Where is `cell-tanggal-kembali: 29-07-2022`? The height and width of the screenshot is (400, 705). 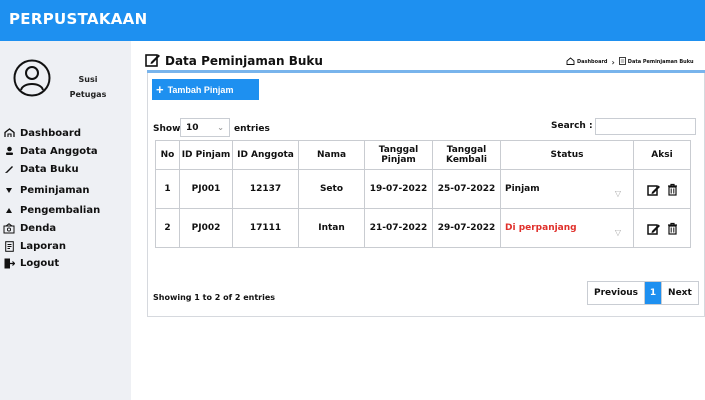 cell-tanggal-kembali: 29-07-2022 is located at coordinates (466, 228).